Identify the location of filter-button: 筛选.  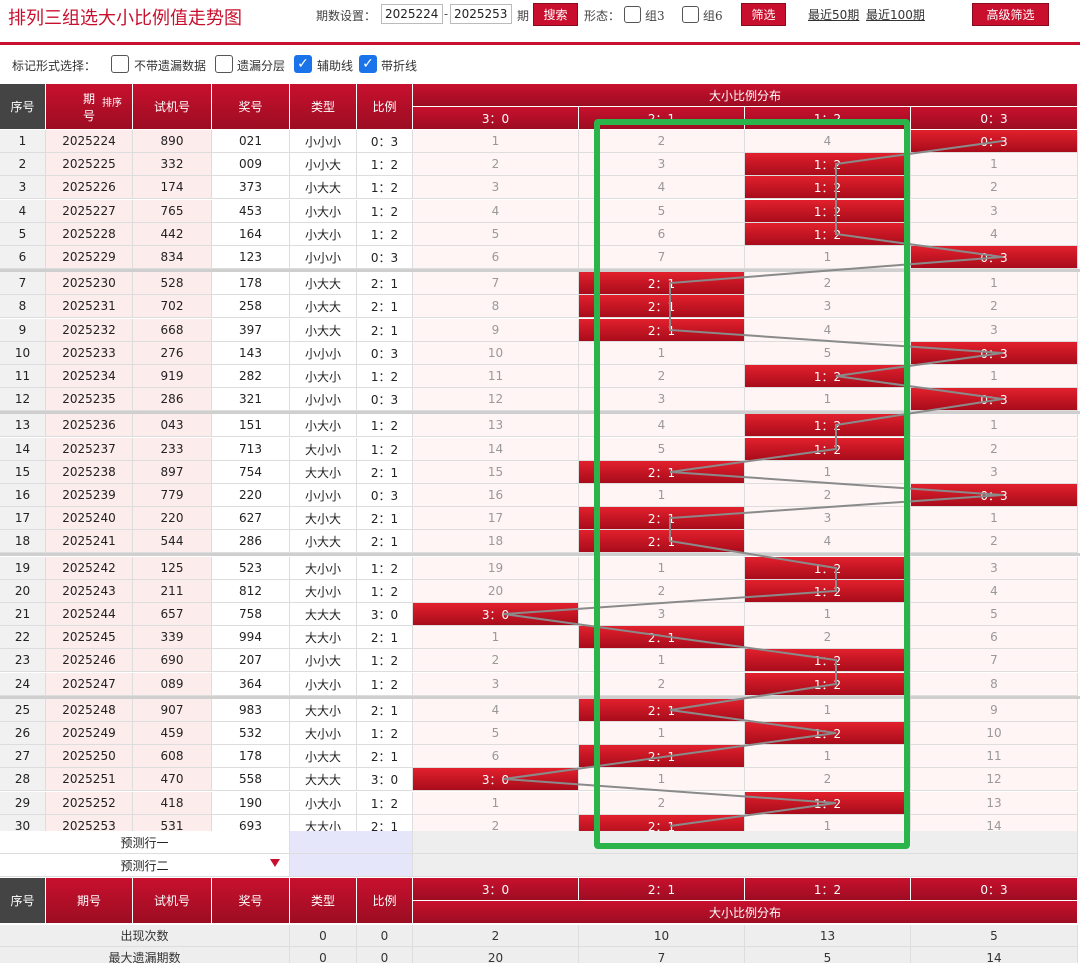
(763, 14).